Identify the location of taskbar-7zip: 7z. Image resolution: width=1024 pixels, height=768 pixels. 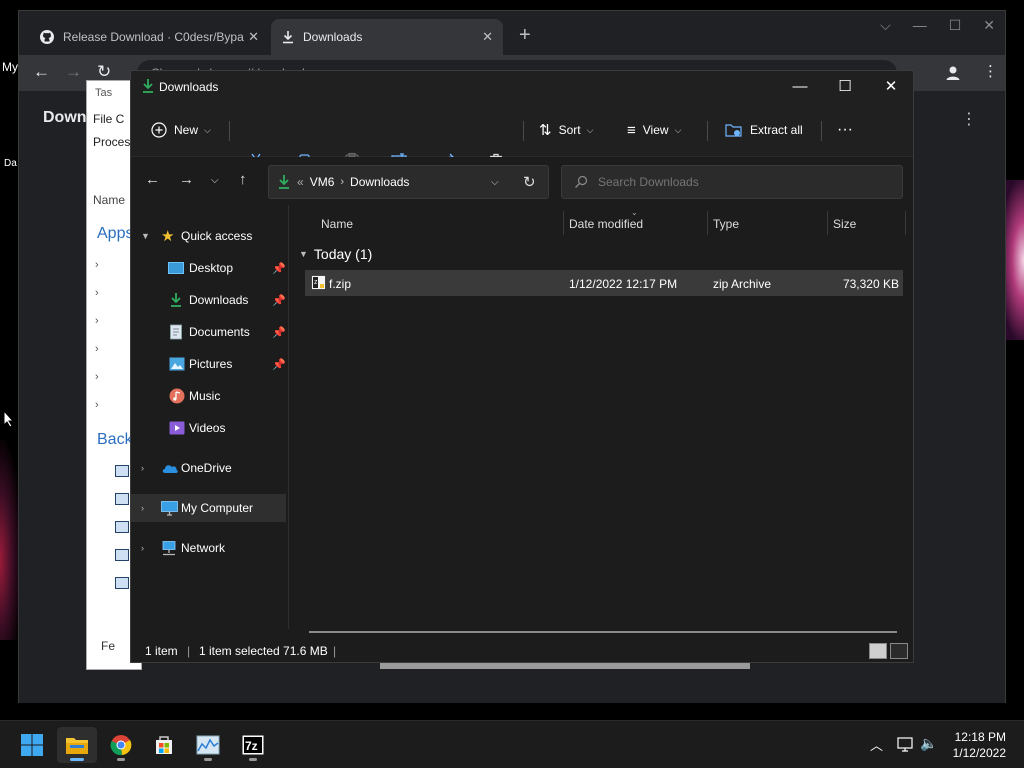
(253, 745).